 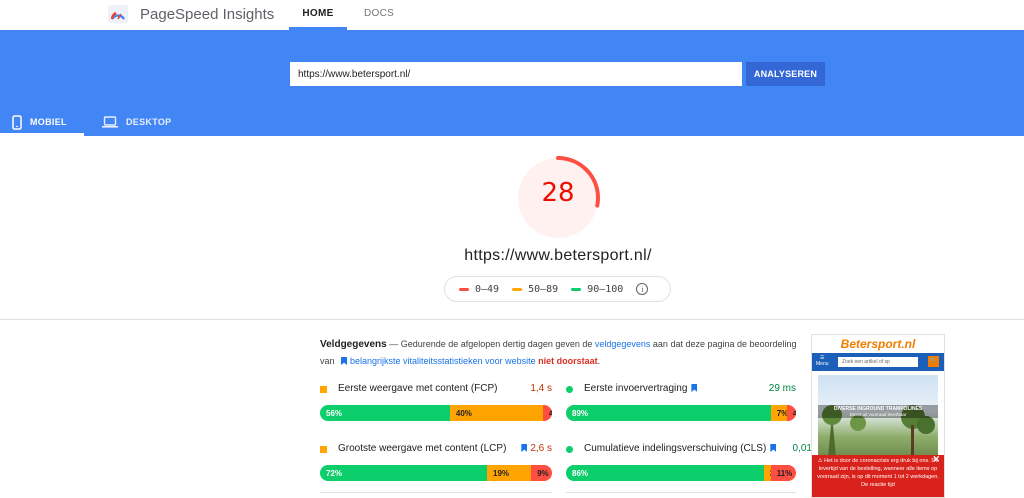 I want to click on distribution-bar: 89% 7% 4%, so click(x=681, y=413).